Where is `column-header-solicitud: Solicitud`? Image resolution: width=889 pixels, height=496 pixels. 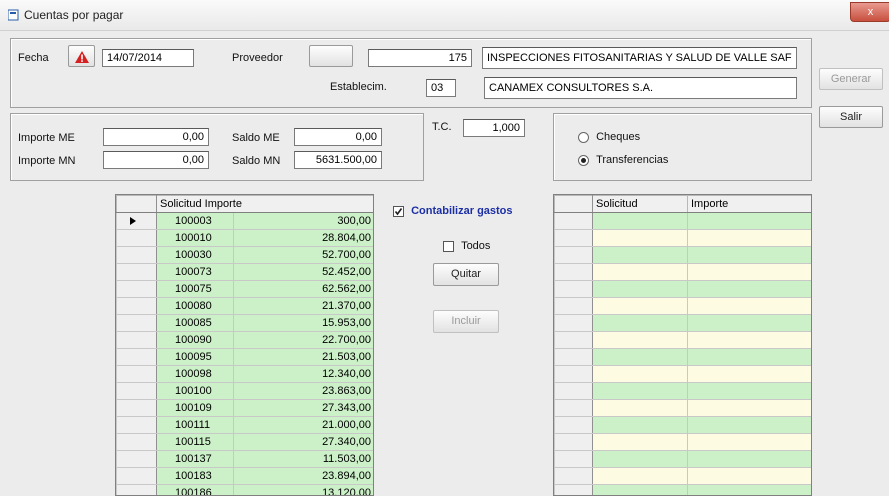 column-header-solicitud: Solicitud is located at coordinates (640, 204).